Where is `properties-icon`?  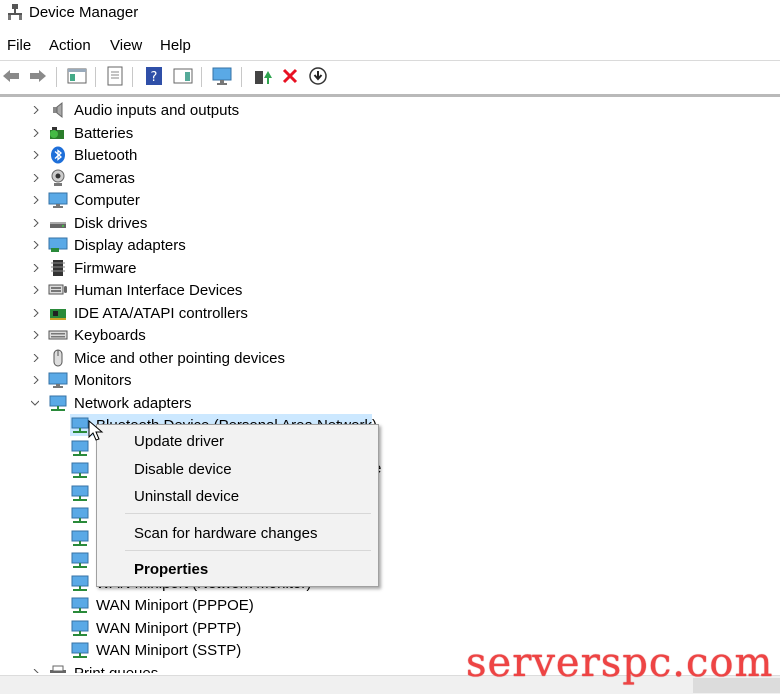 properties-icon is located at coordinates (115, 76).